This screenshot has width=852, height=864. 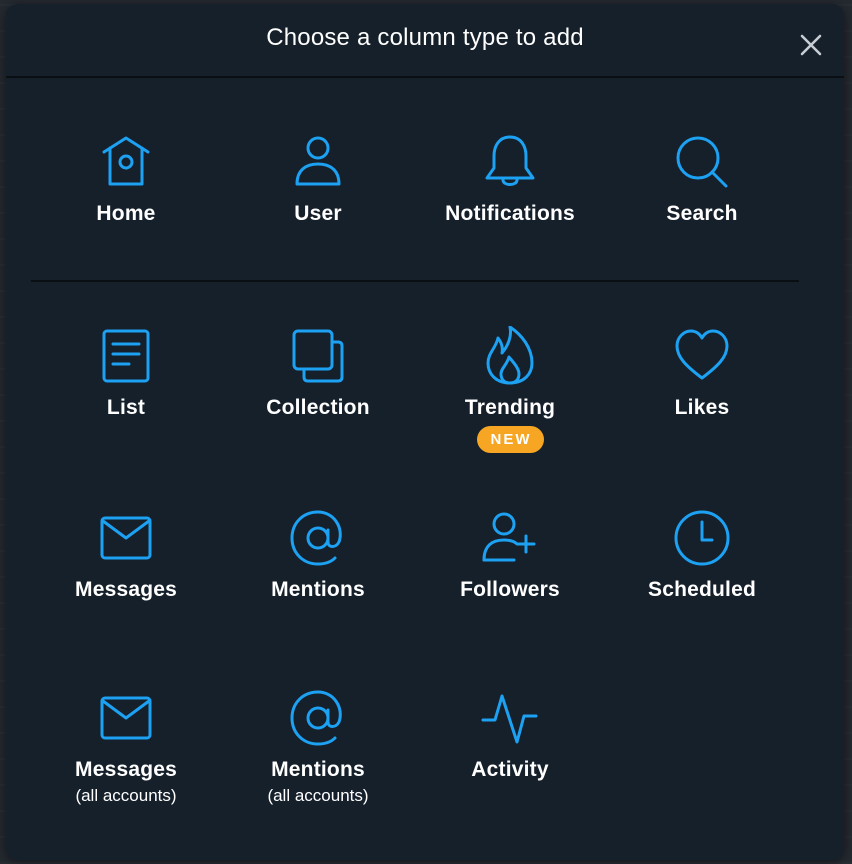 I want to click on column-type-label: Followers, so click(x=510, y=589).